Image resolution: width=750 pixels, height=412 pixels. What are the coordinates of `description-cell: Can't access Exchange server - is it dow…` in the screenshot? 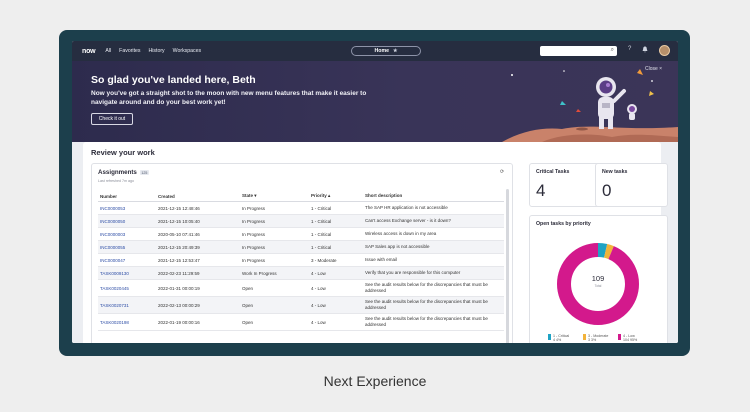 It's located at (408, 220).